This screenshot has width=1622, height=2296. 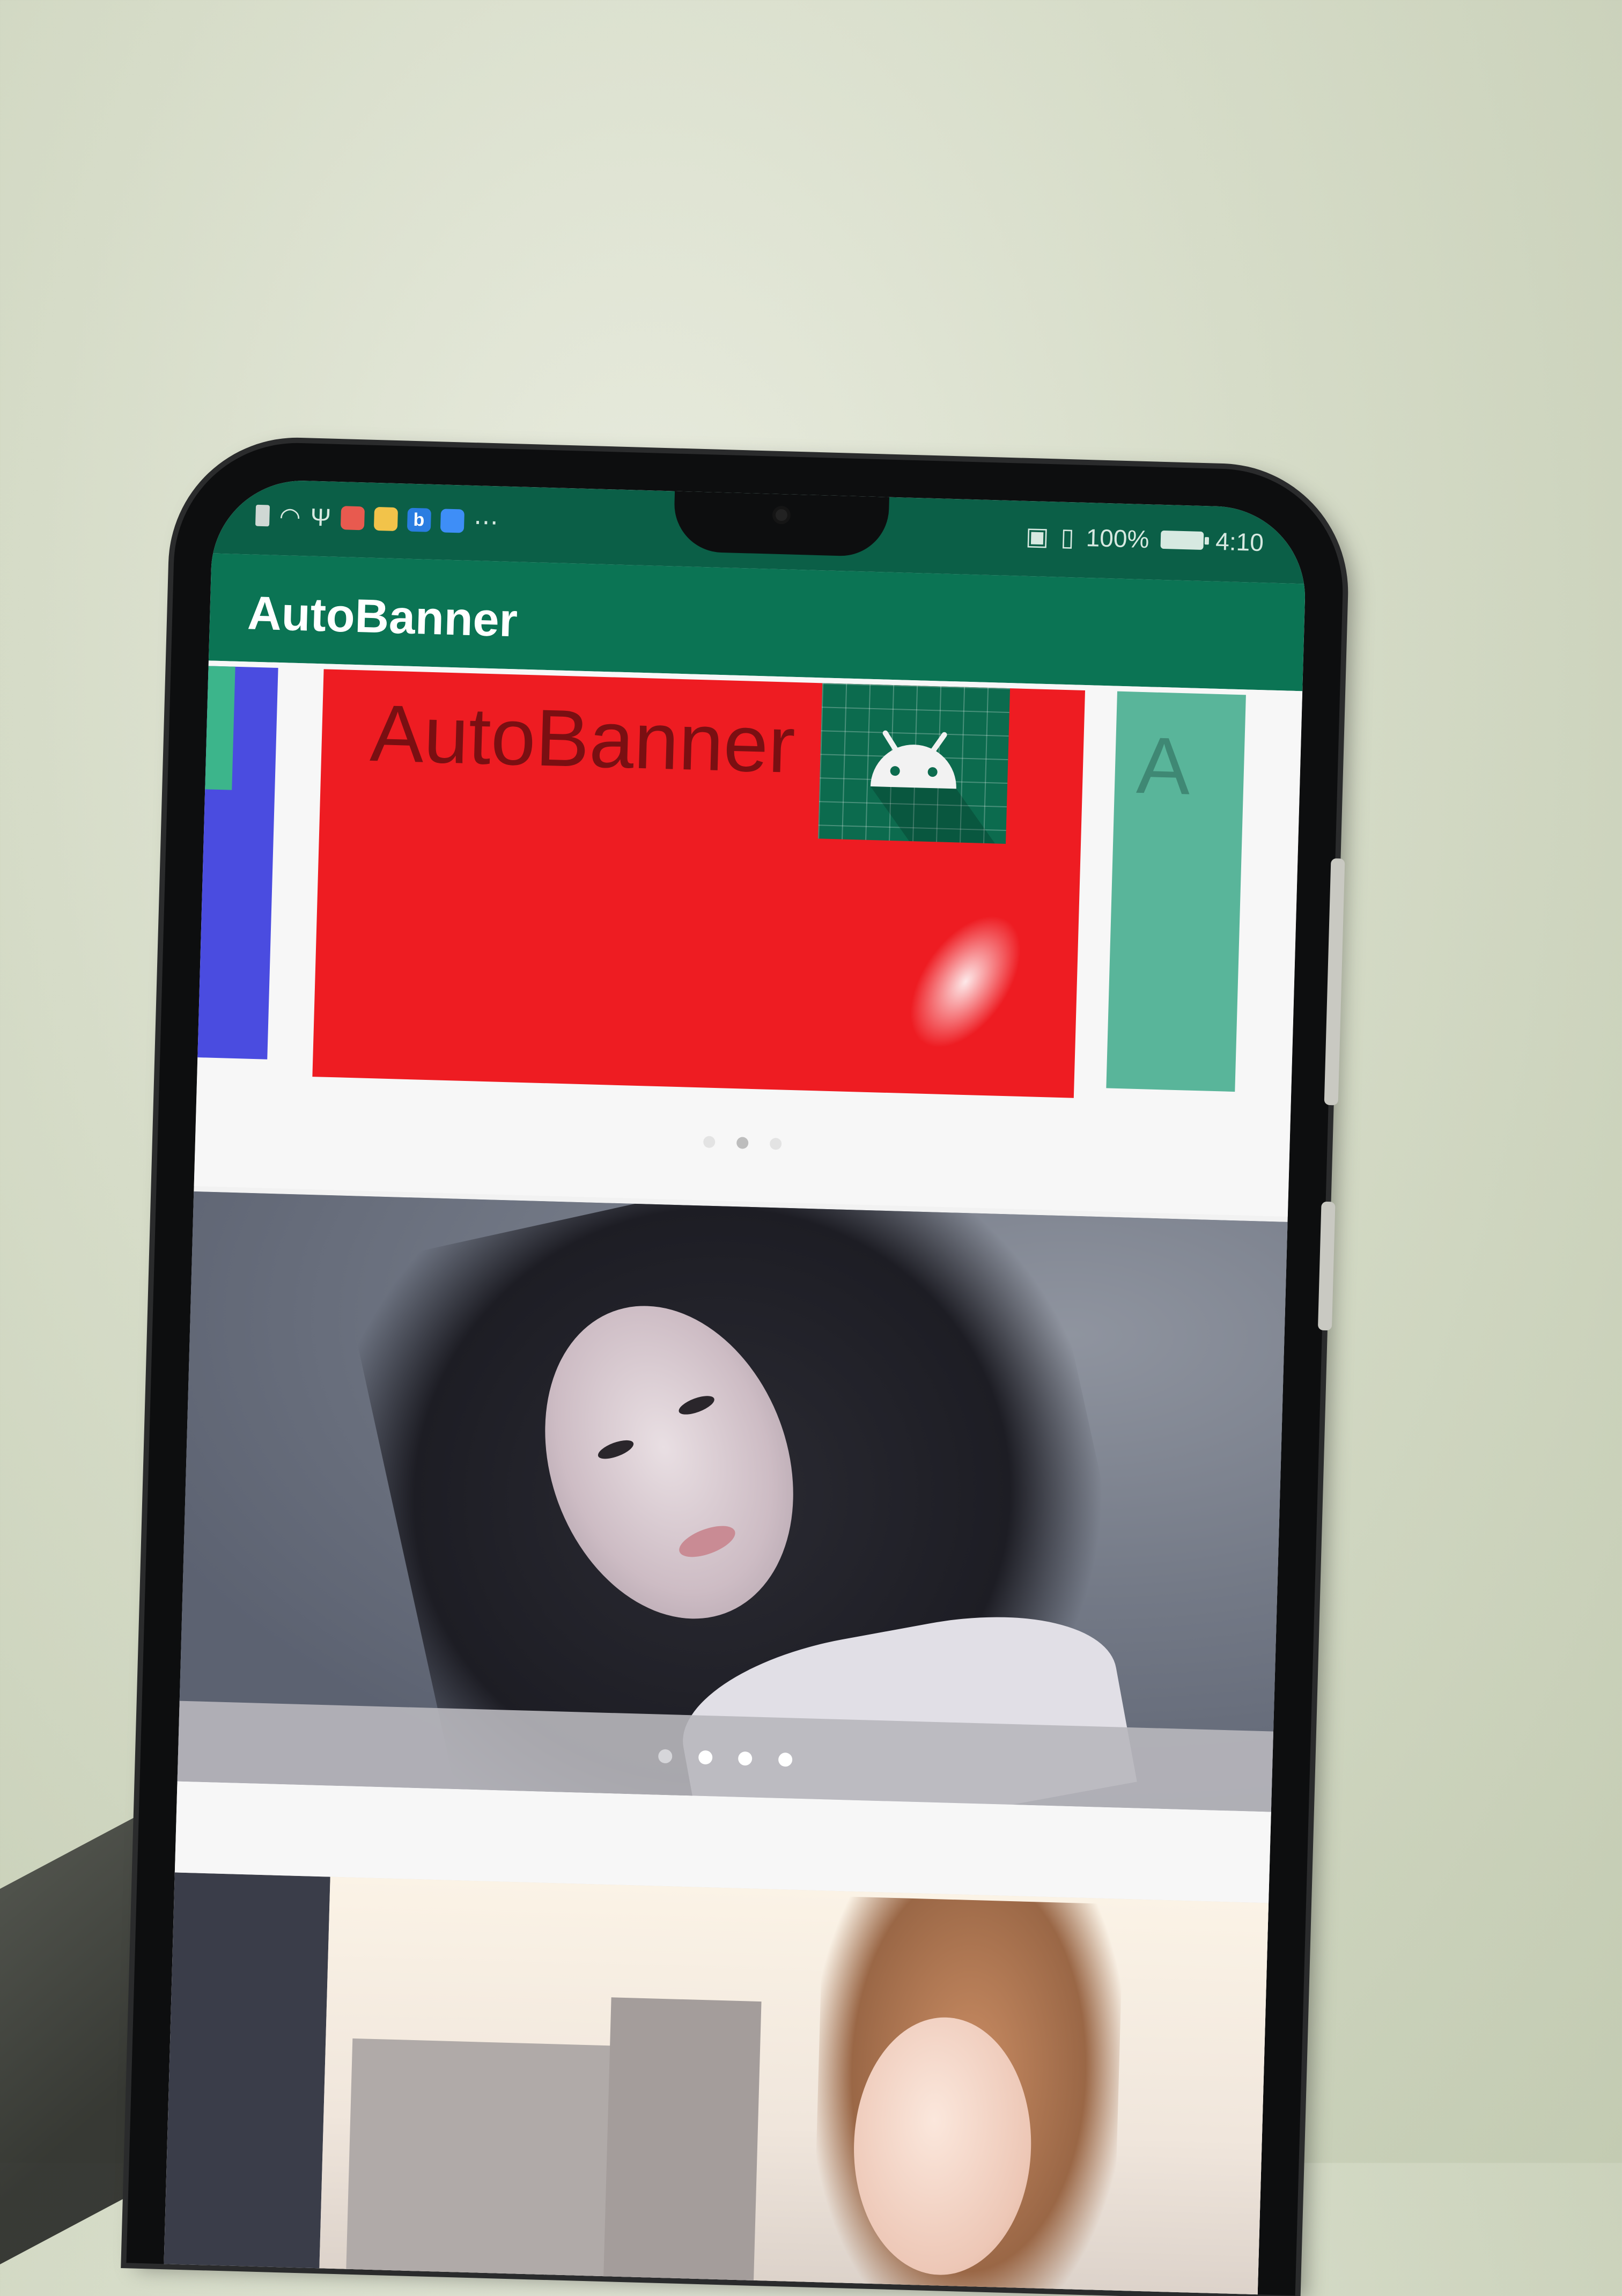 What do you see at coordinates (1164, 765) in the screenshot?
I see `next-slide-text: A` at bounding box center [1164, 765].